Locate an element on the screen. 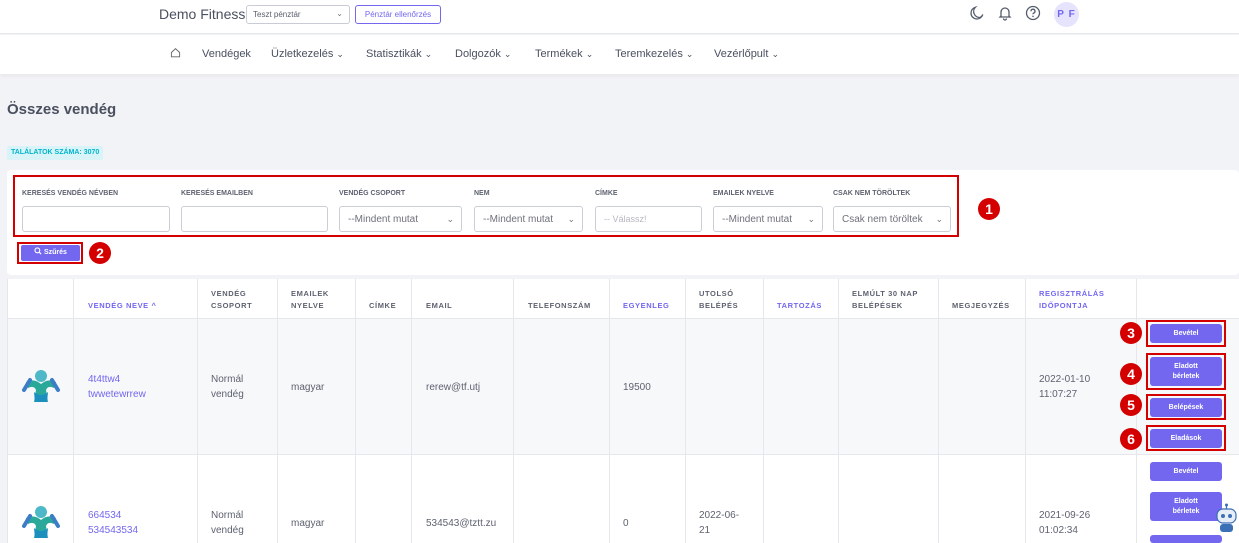 The height and width of the screenshot is (543, 1239). nav-item-dashboard: Vezérlőpult ⌄ is located at coordinates (746, 54).